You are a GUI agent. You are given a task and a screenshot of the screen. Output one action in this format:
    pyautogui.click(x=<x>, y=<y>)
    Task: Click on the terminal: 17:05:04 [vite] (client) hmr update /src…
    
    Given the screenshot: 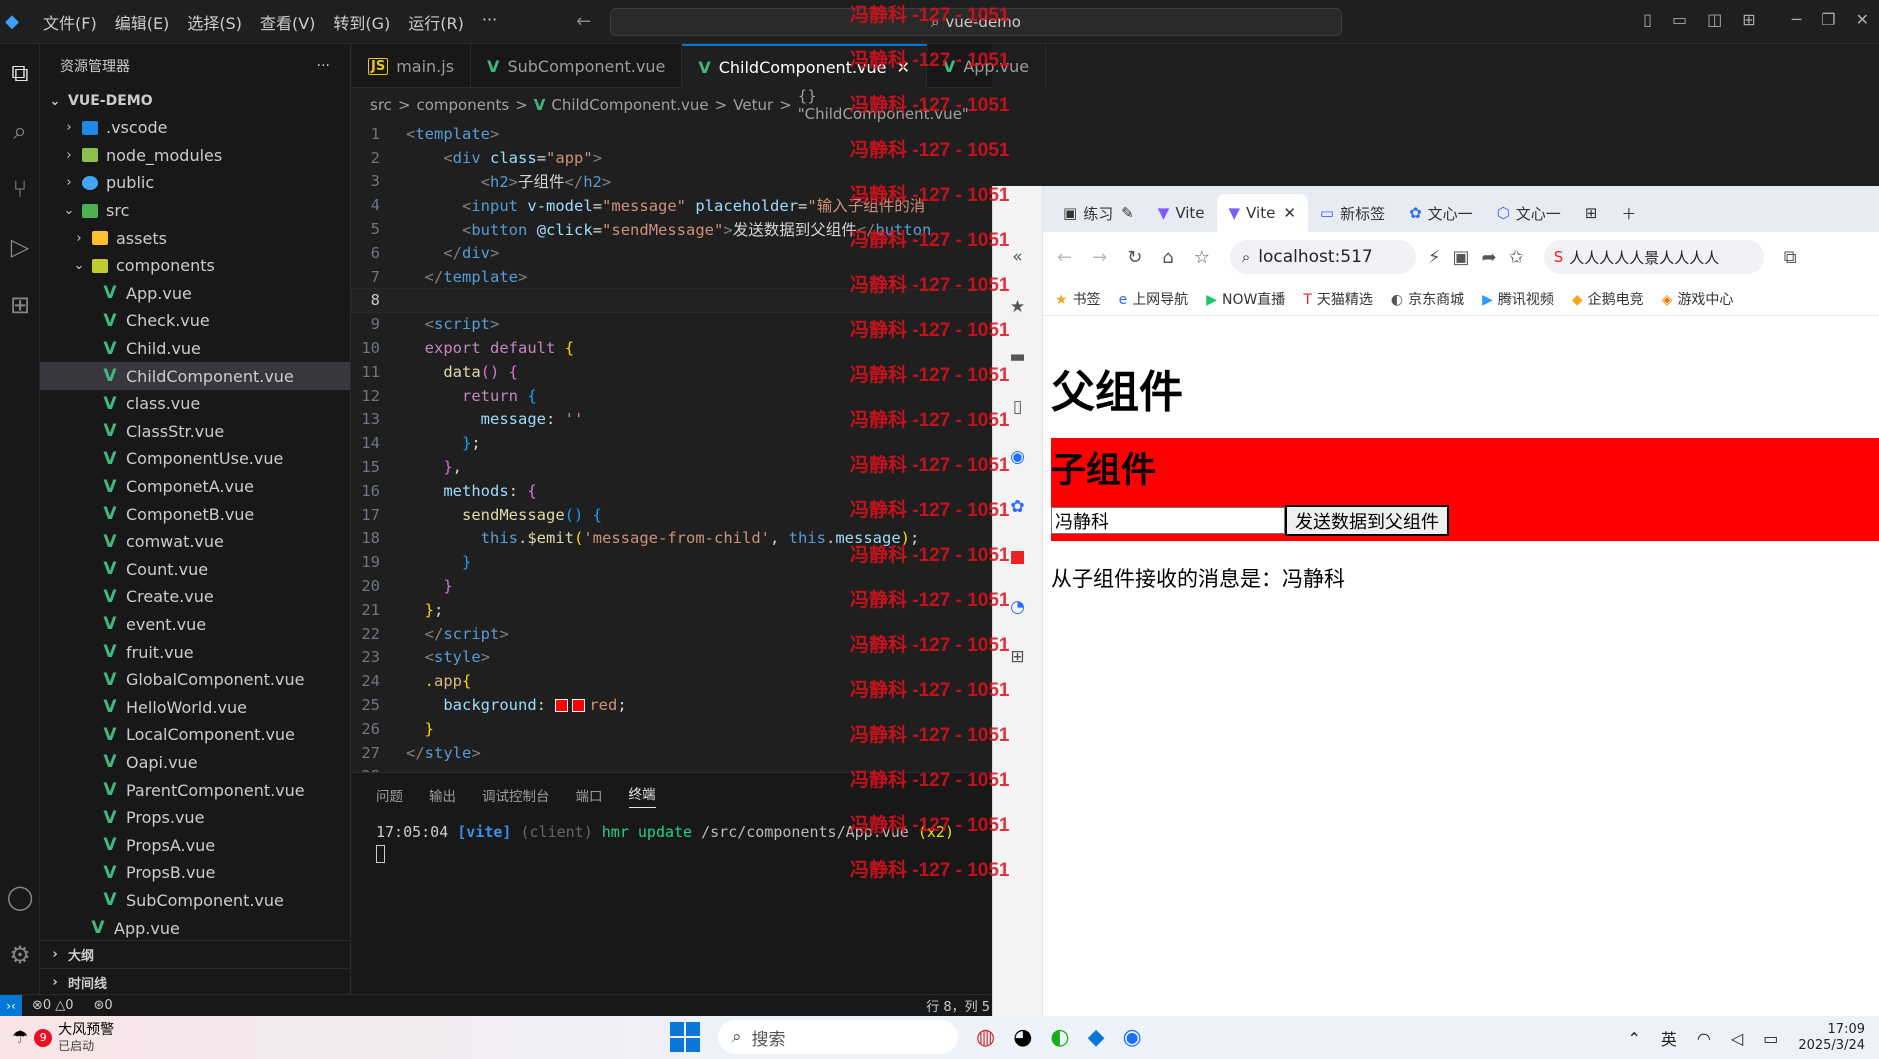 What is the action you would take?
    pyautogui.click(x=672, y=842)
    